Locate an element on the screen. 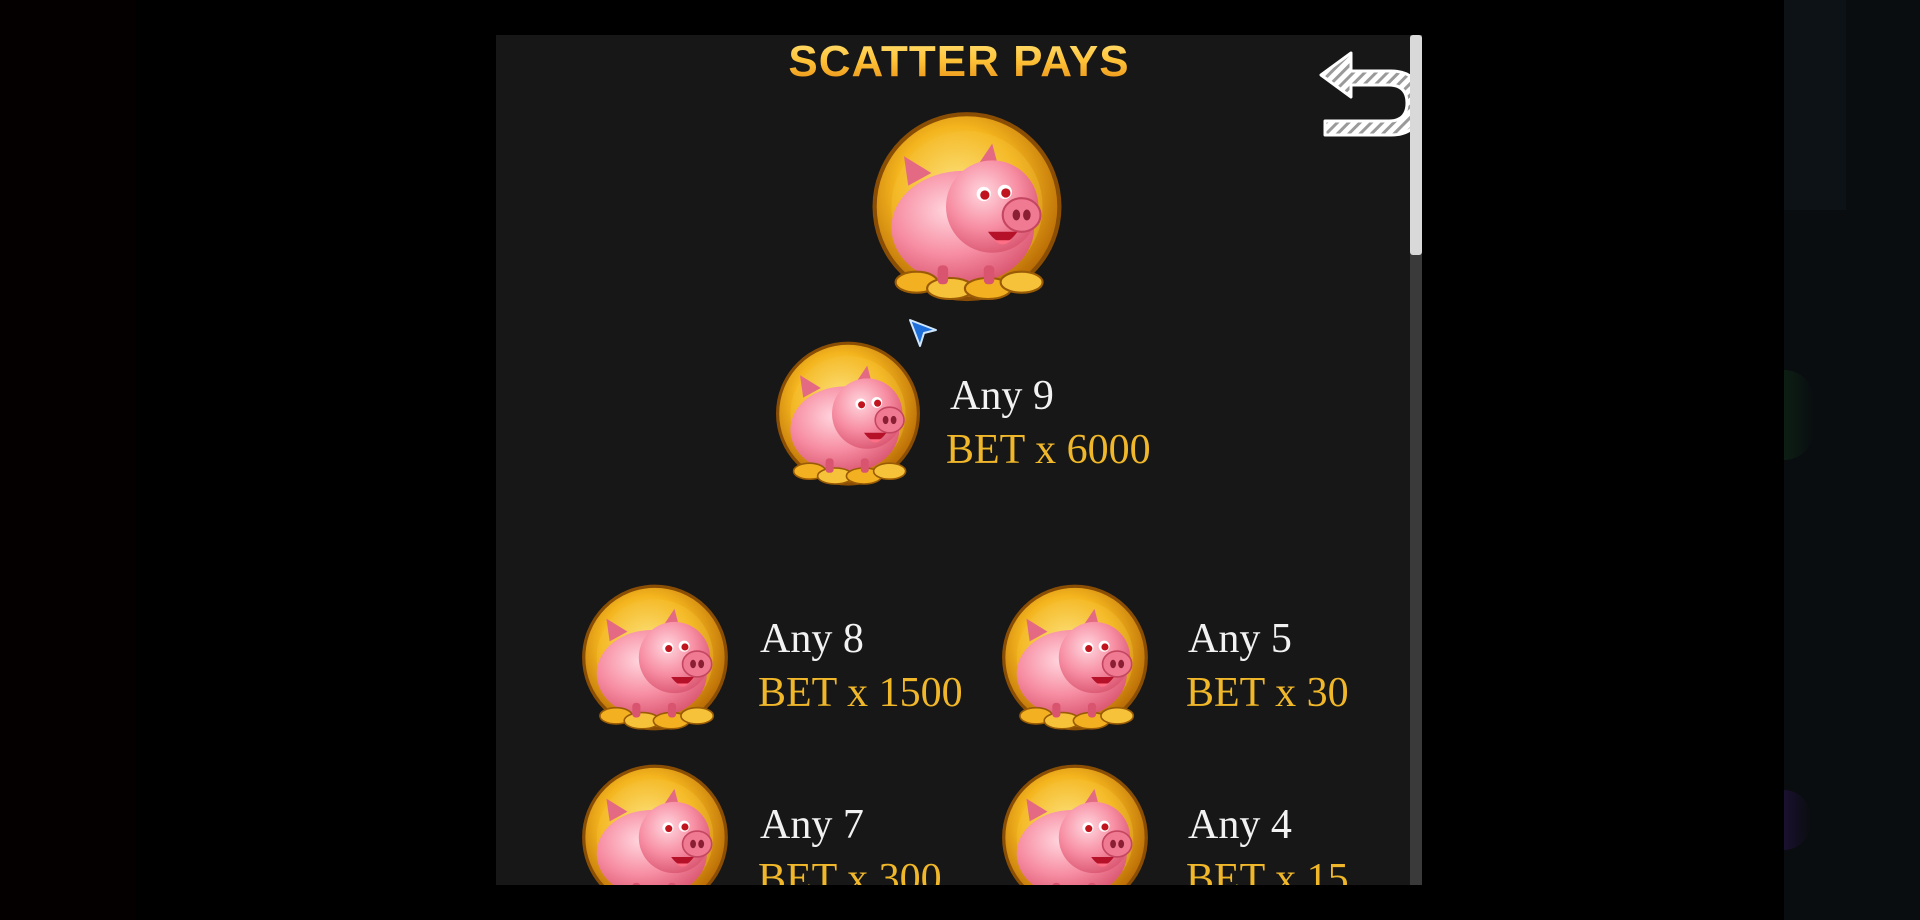  page-title: SCATTER PAYS is located at coordinates (959, 62).